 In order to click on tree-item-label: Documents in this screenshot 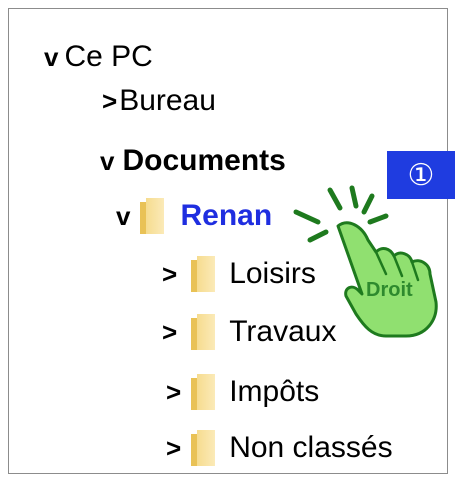, I will do `click(204, 160)`.